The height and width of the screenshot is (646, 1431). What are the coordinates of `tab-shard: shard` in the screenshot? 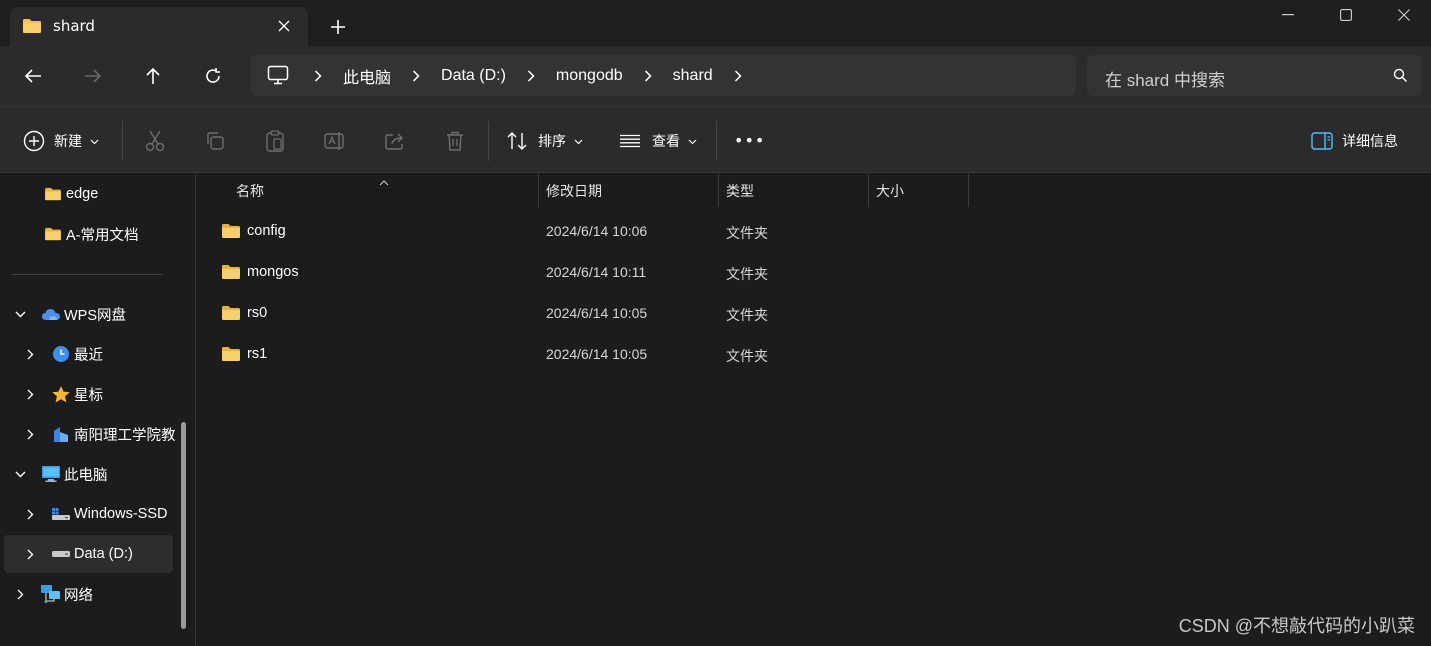 It's located at (159, 26).